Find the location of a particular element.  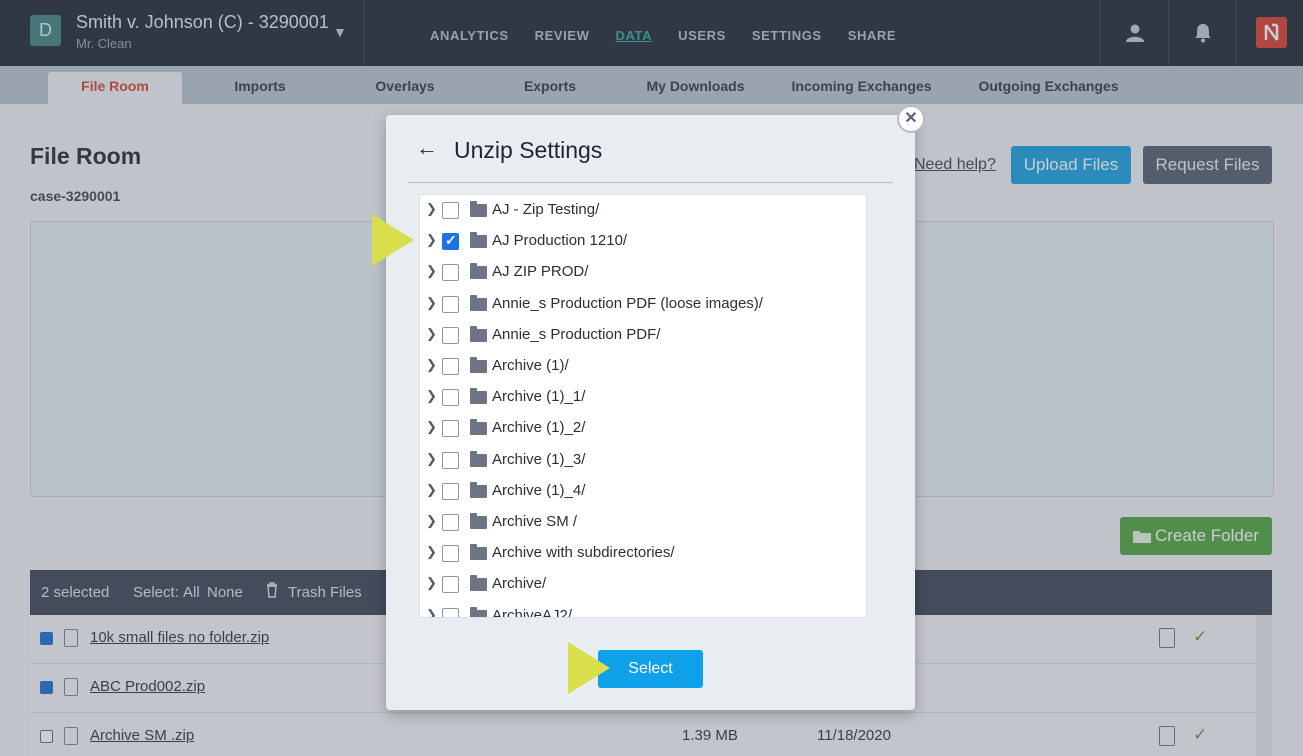

folder-label: Archive/ is located at coordinates (519, 584).